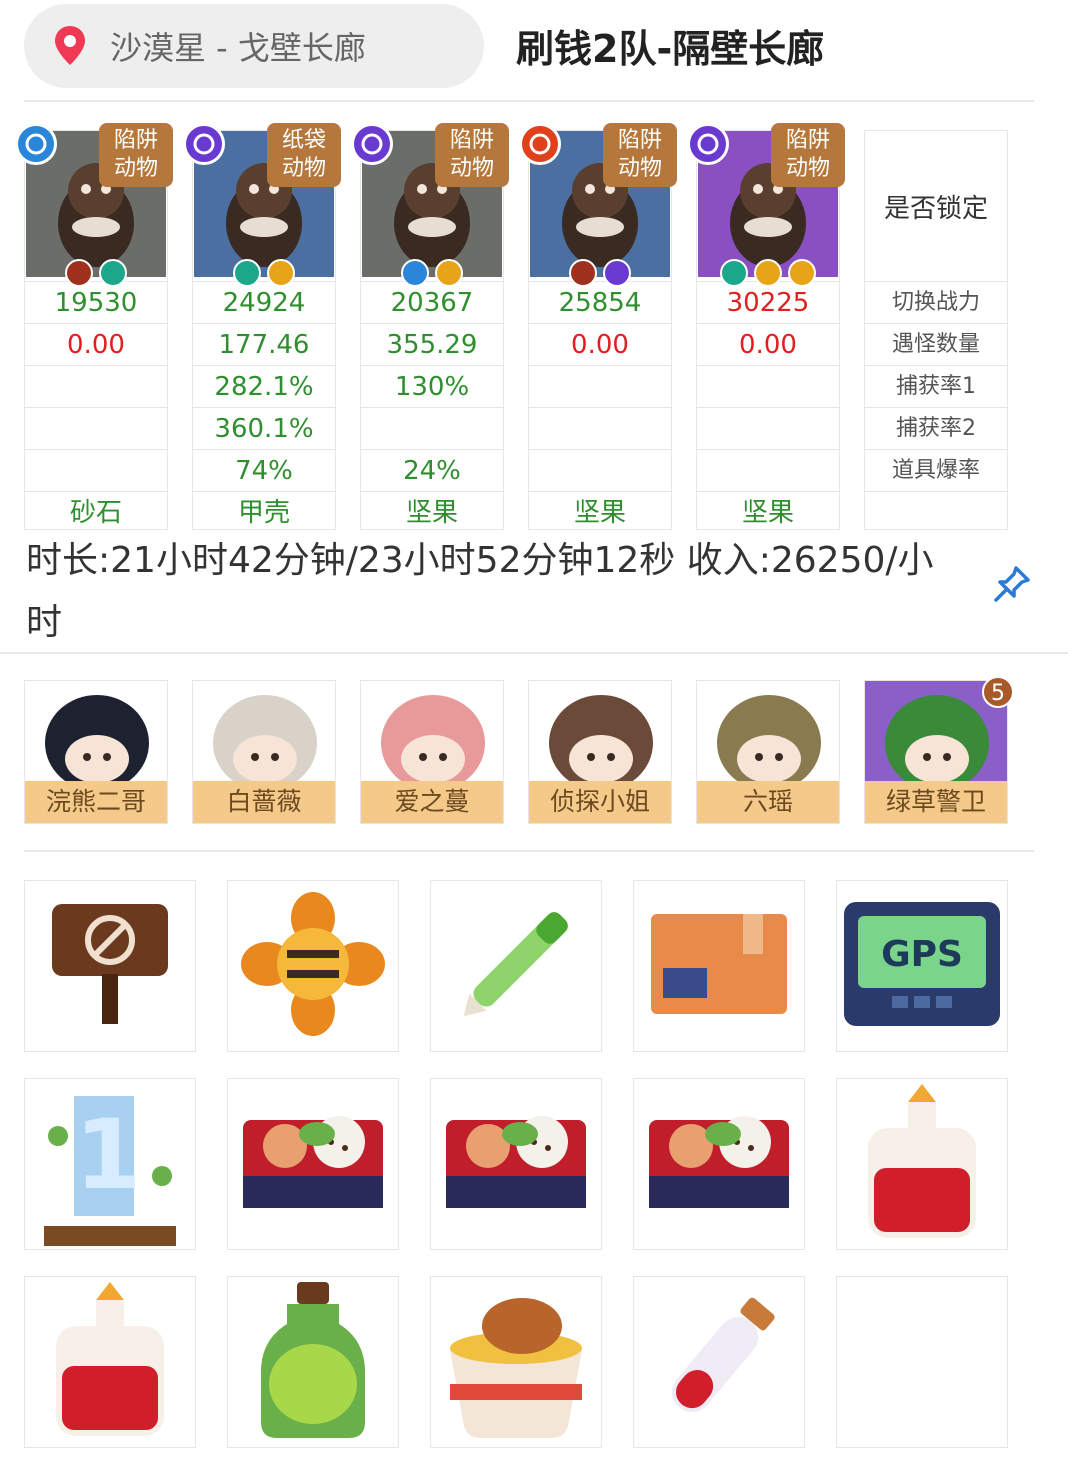  What do you see at coordinates (807, 140) in the screenshot?
I see `pet-trait-text: 陷阱` at bounding box center [807, 140].